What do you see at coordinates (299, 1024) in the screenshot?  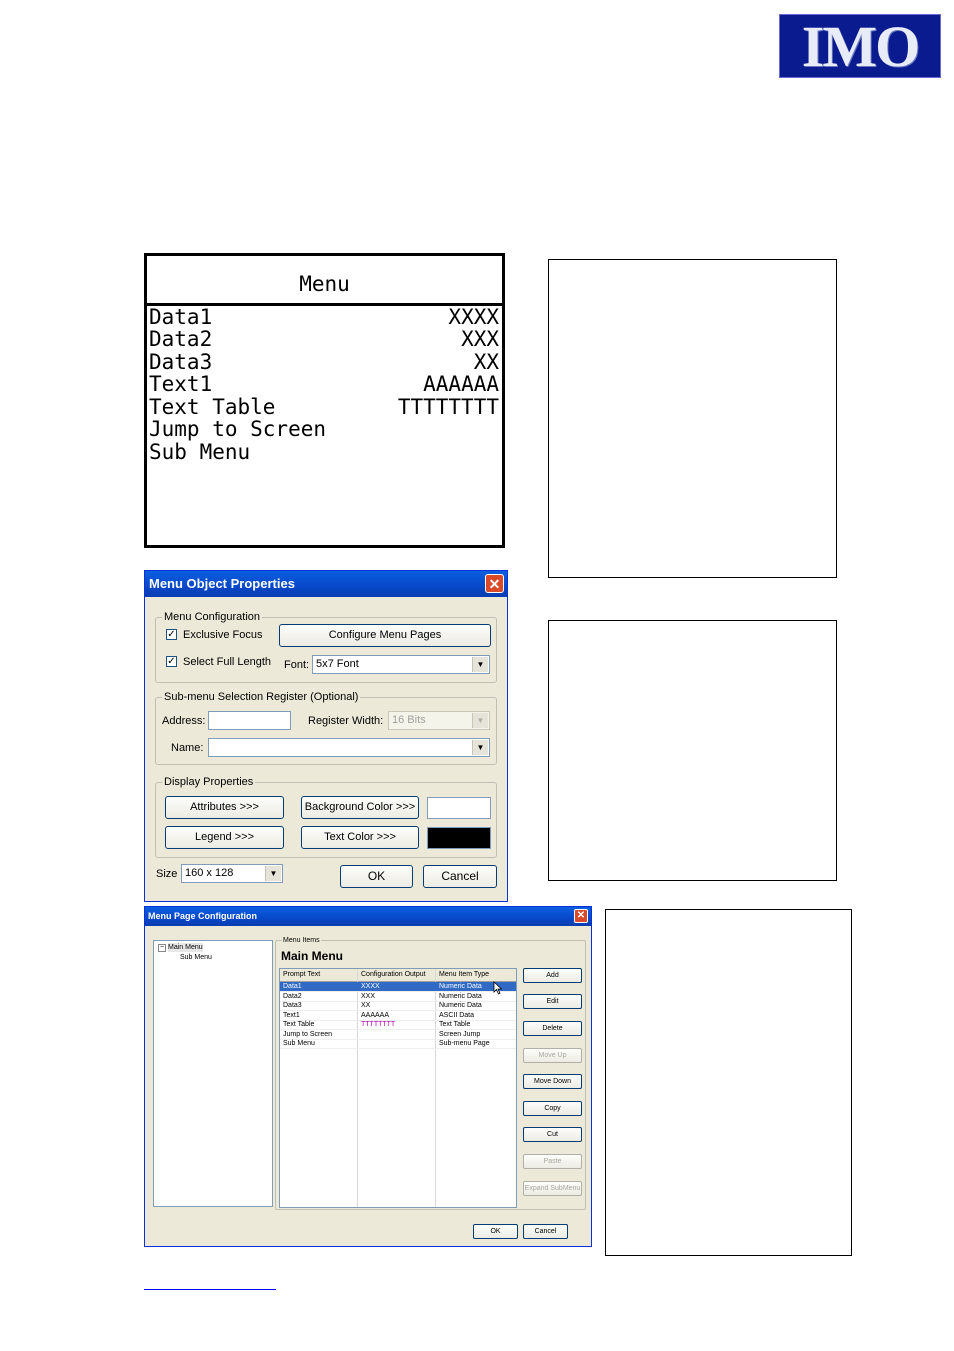 I see `cell-prompt: Text Table` at bounding box center [299, 1024].